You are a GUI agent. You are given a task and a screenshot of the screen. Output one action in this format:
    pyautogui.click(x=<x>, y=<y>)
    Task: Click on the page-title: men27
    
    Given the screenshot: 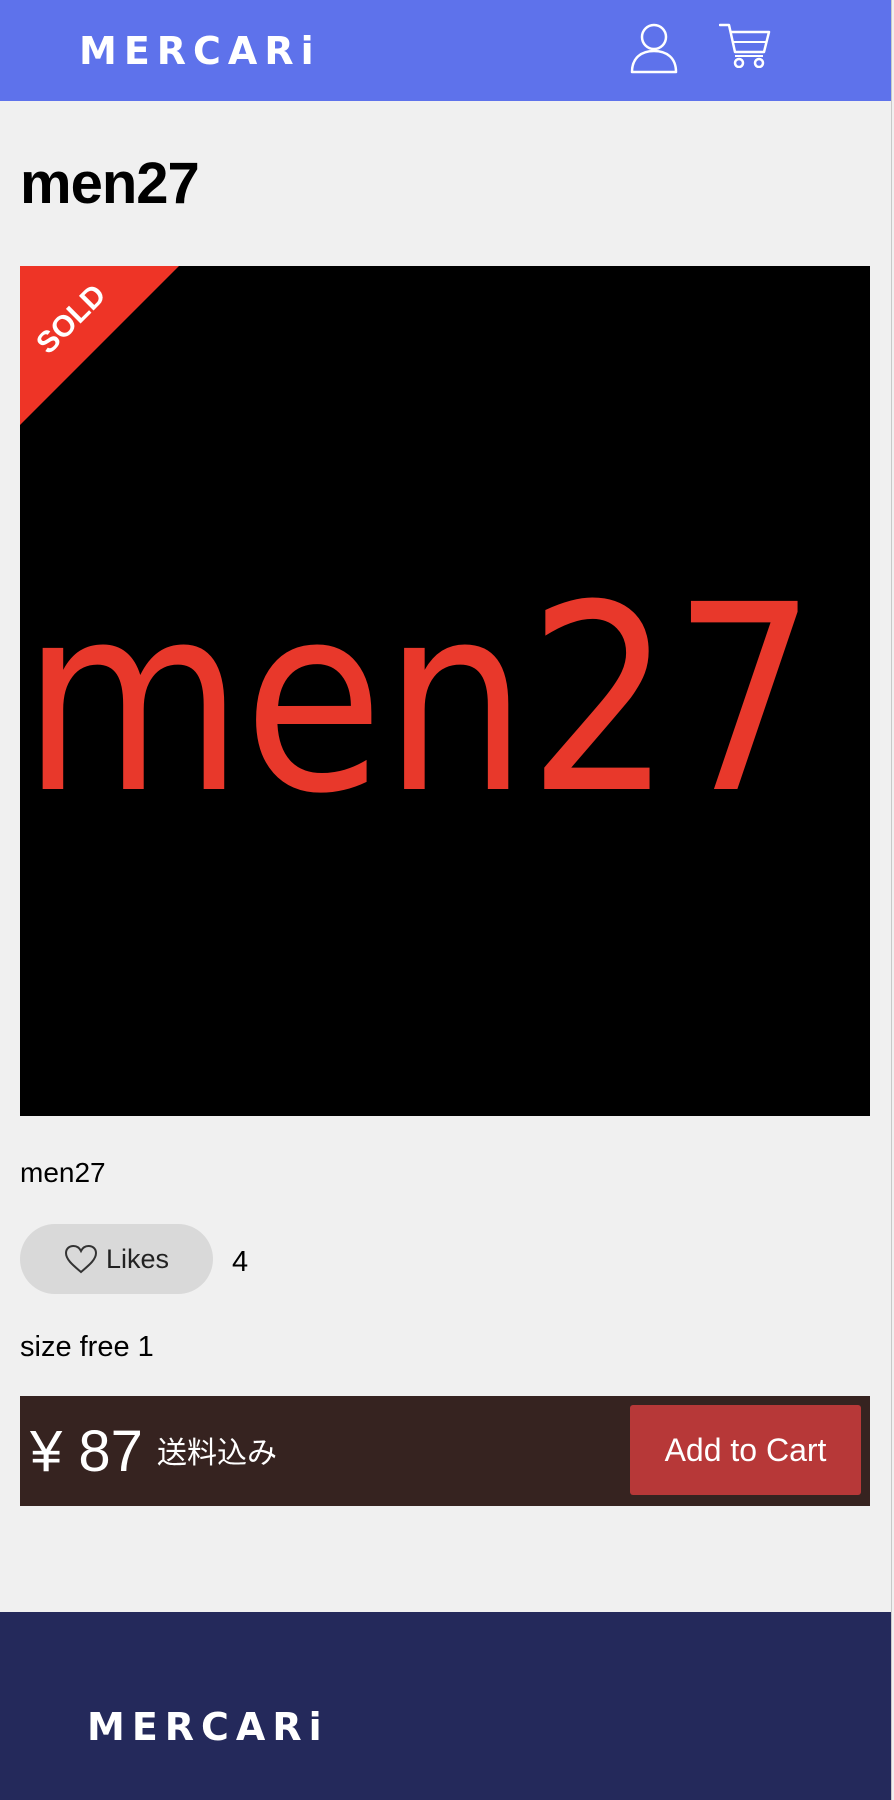 What is the action you would take?
    pyautogui.click(x=110, y=183)
    